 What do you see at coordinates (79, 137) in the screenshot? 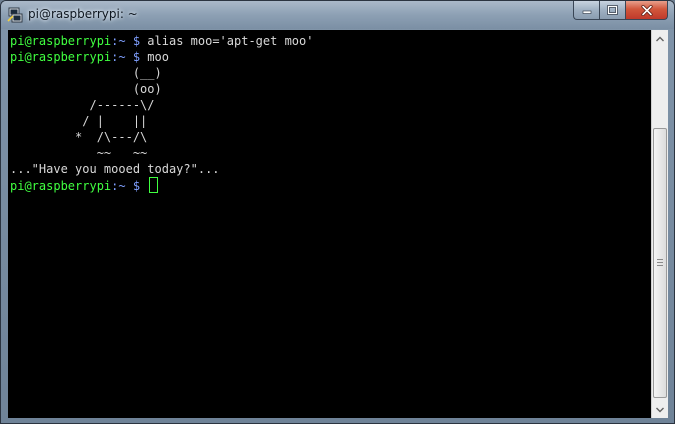
I see `output-text: * /\---/\` at bounding box center [79, 137].